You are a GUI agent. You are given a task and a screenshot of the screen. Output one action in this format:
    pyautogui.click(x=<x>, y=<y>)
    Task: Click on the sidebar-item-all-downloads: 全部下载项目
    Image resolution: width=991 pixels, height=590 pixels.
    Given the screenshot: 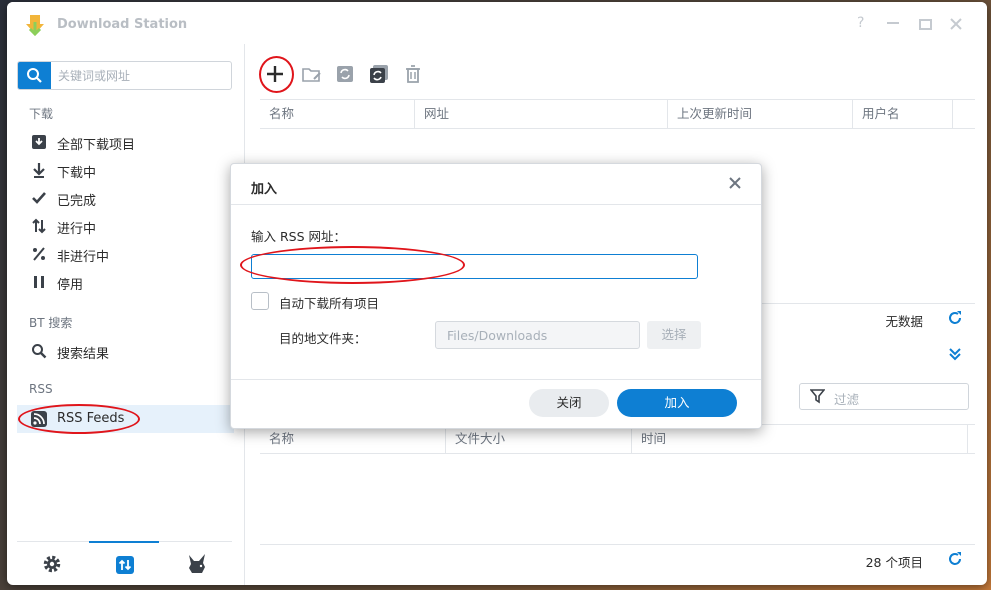 What is the action you would take?
    pyautogui.click(x=125, y=142)
    